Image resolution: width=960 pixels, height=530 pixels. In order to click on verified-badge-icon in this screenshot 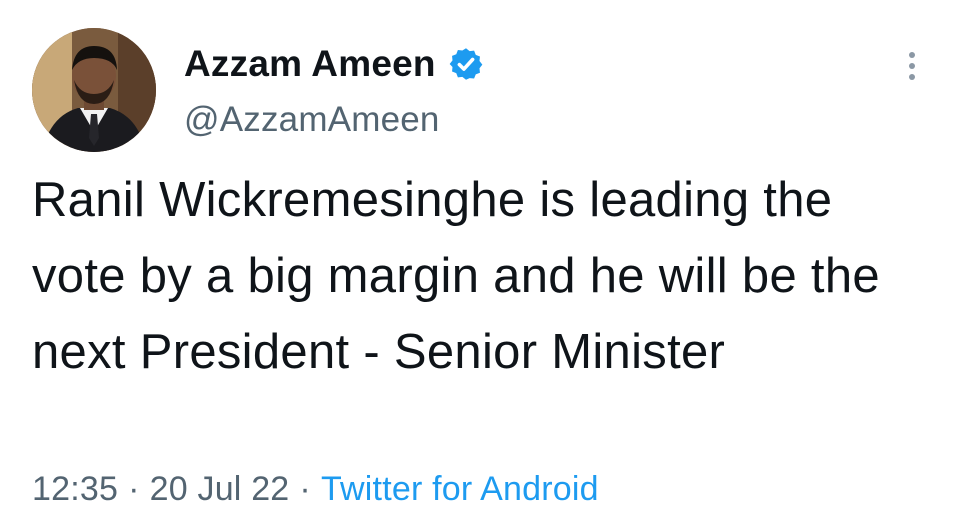, I will do `click(466, 64)`.